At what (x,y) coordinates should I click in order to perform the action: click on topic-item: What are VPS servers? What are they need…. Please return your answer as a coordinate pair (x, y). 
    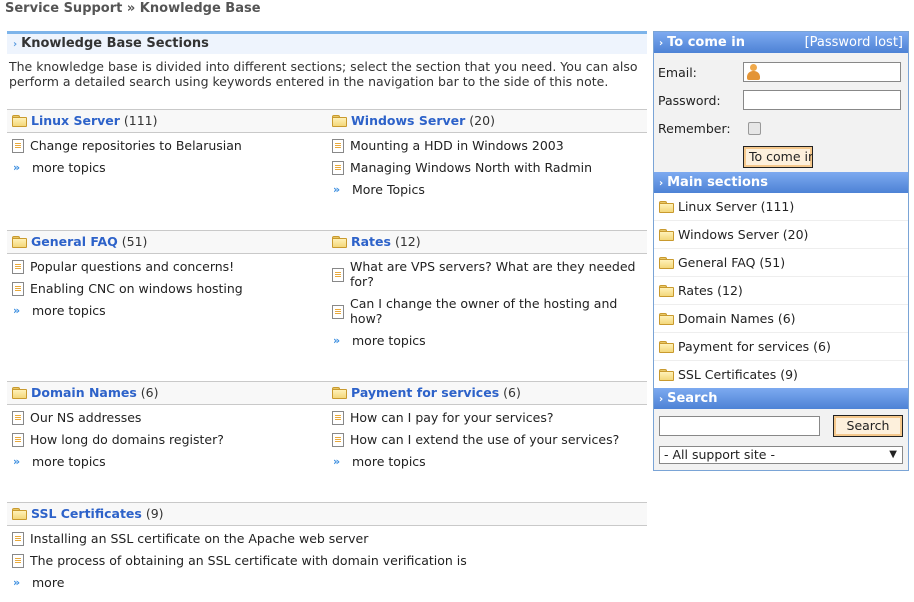
    Looking at the image, I should click on (485, 274).